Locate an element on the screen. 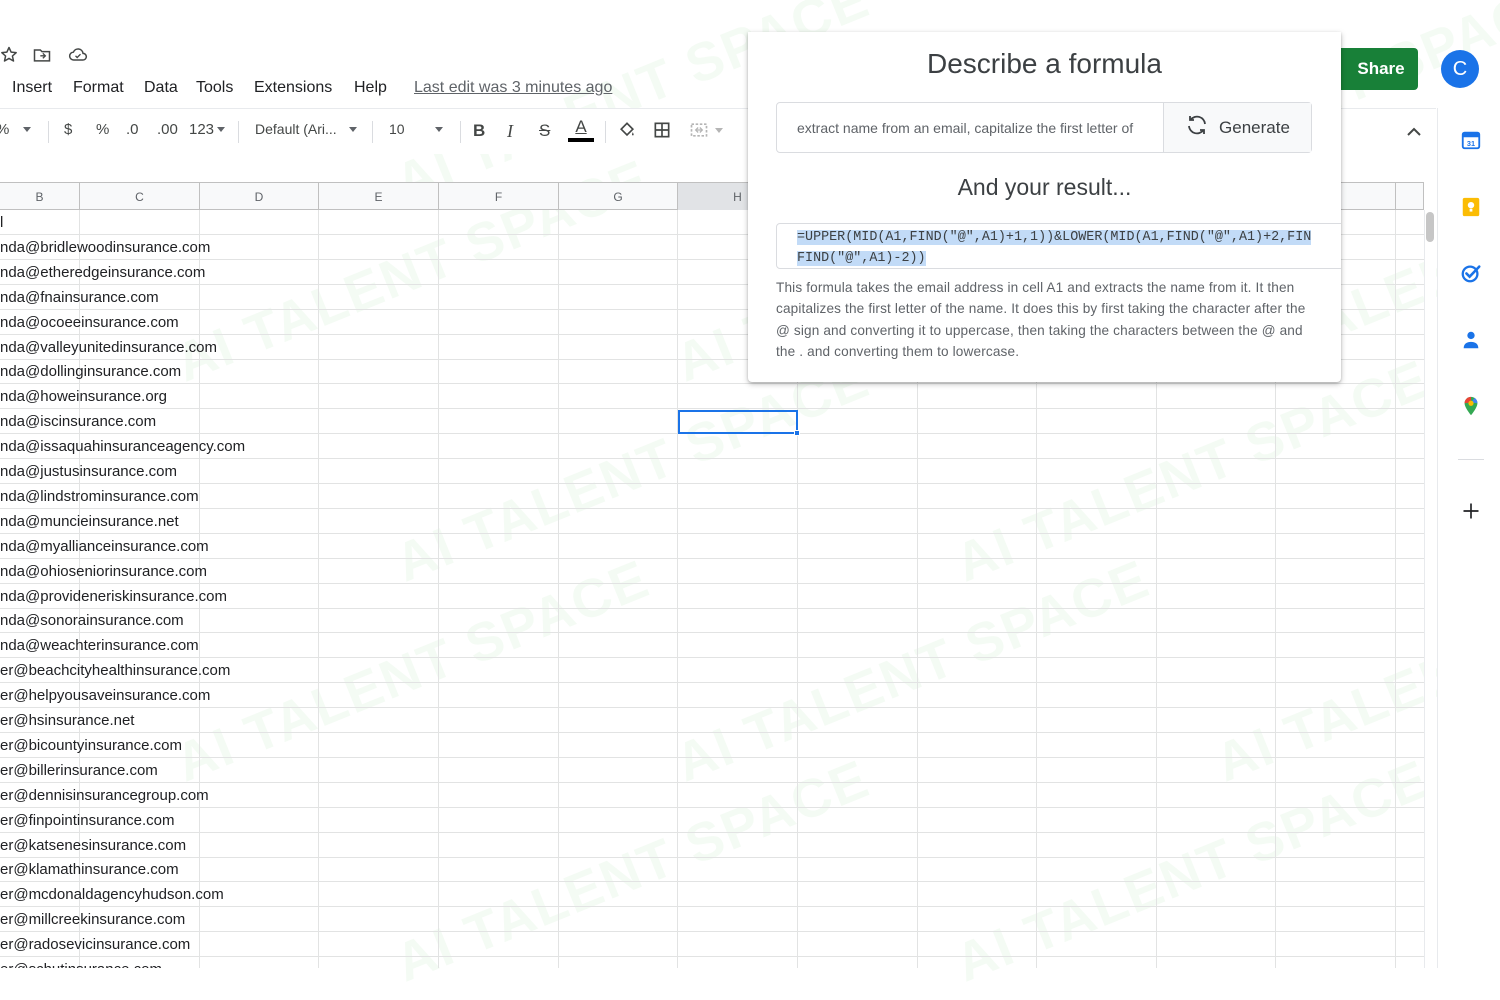 Image resolution: width=1500 pixels, height=1000 pixels. generate-label: Generate is located at coordinates (1254, 127).